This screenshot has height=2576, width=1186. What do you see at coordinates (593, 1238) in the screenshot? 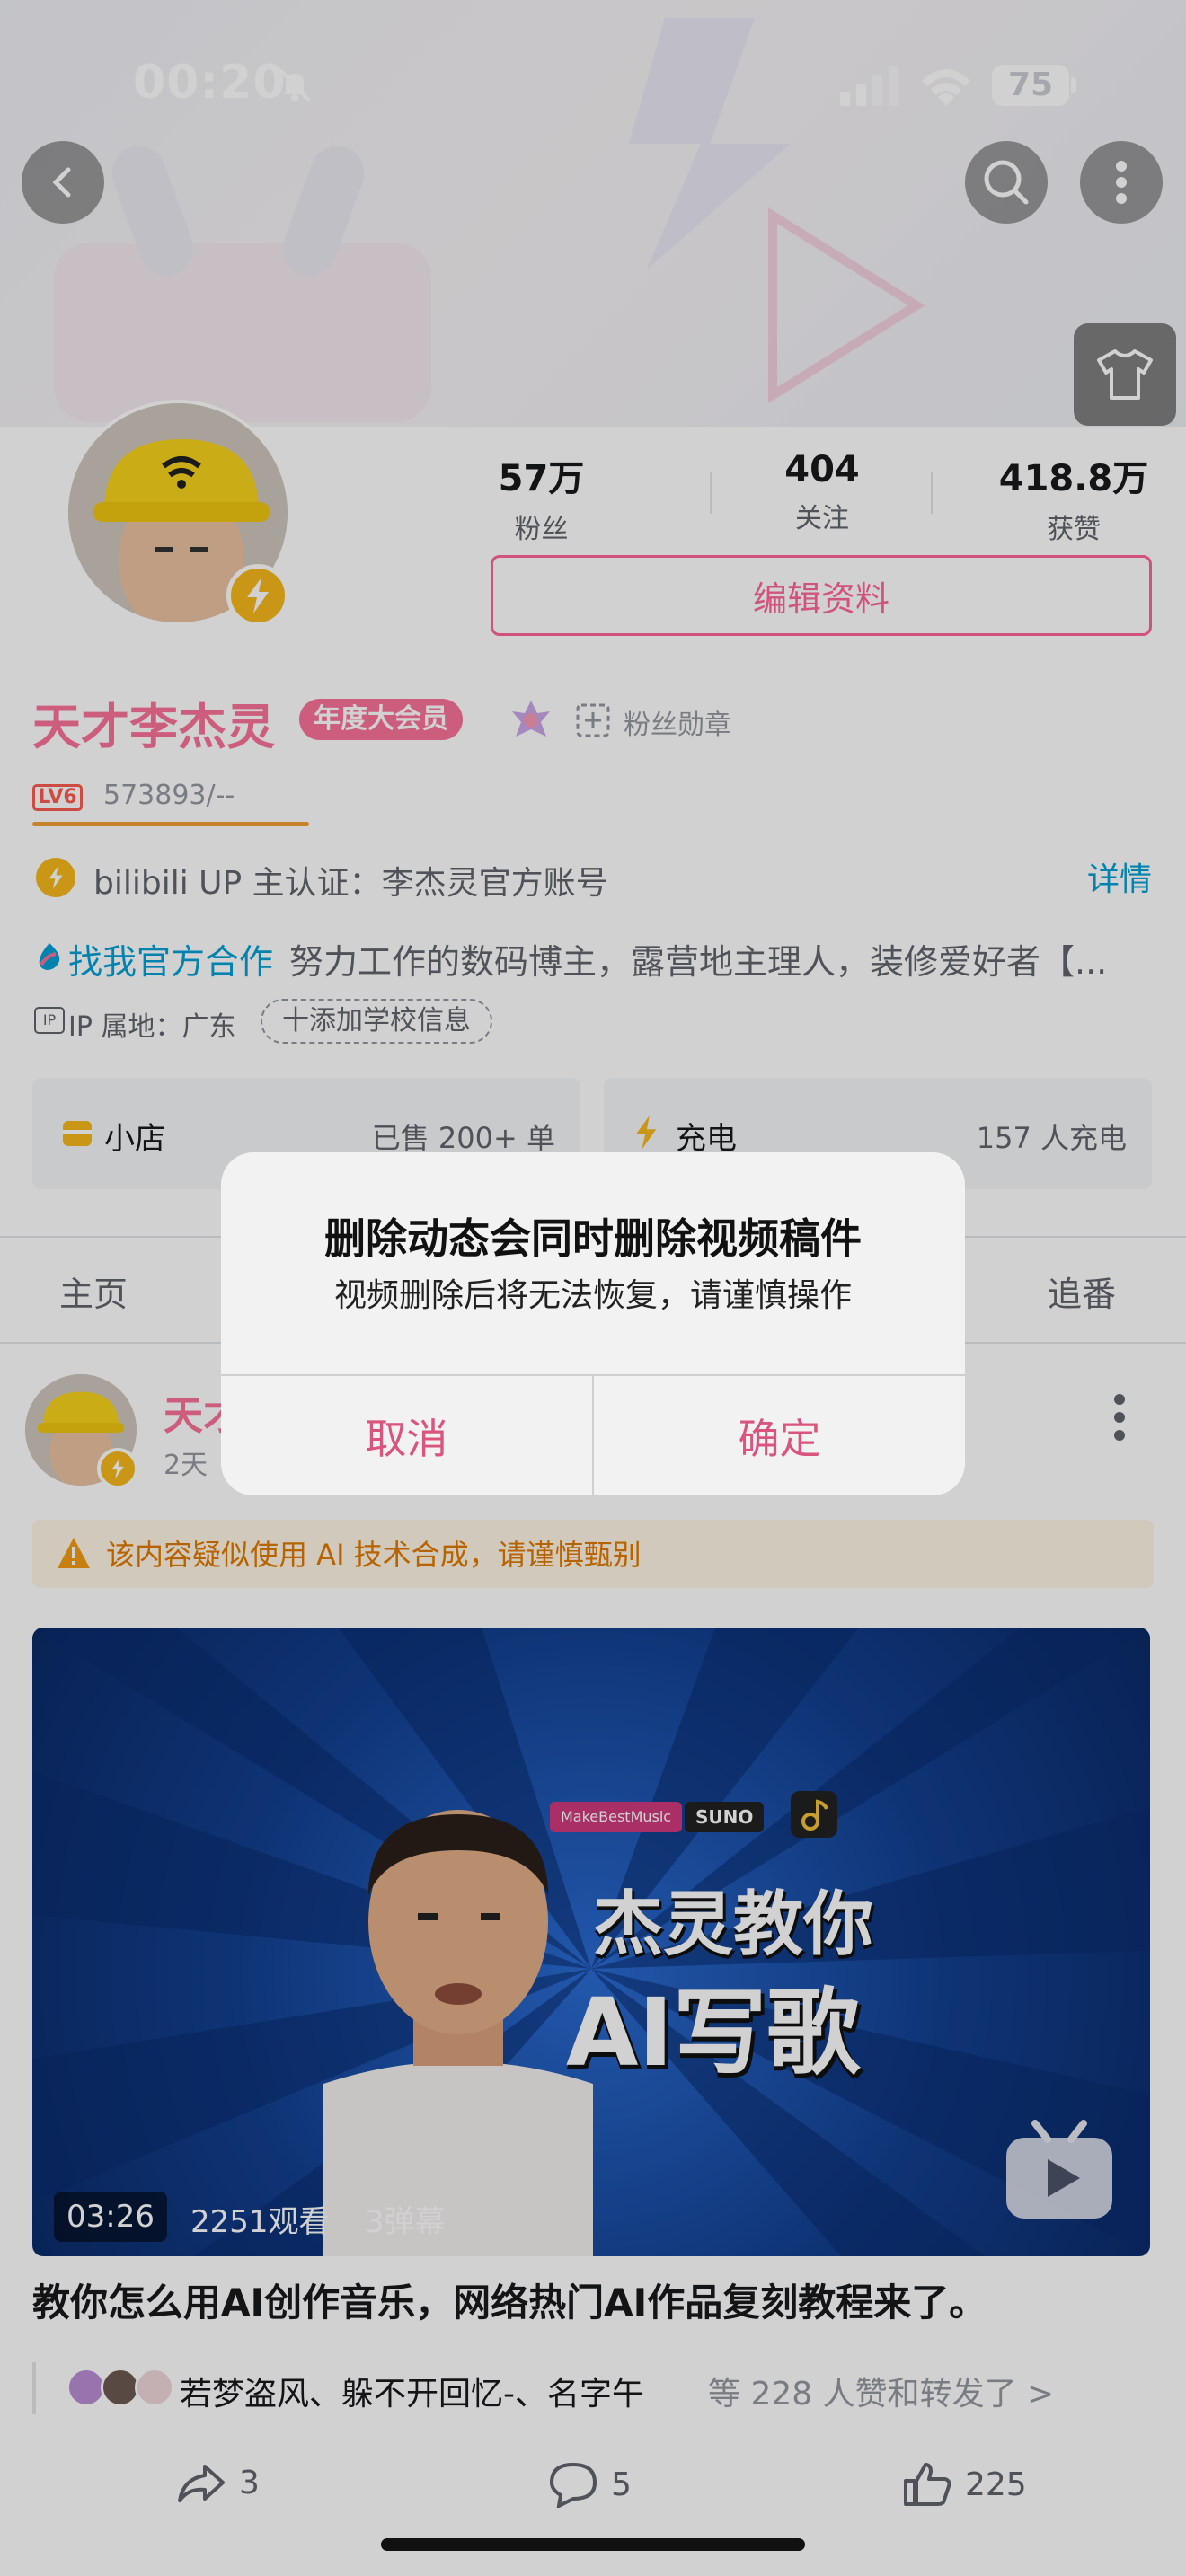
I see `dialog-title: 删除动态会同时删除视频稿件` at bounding box center [593, 1238].